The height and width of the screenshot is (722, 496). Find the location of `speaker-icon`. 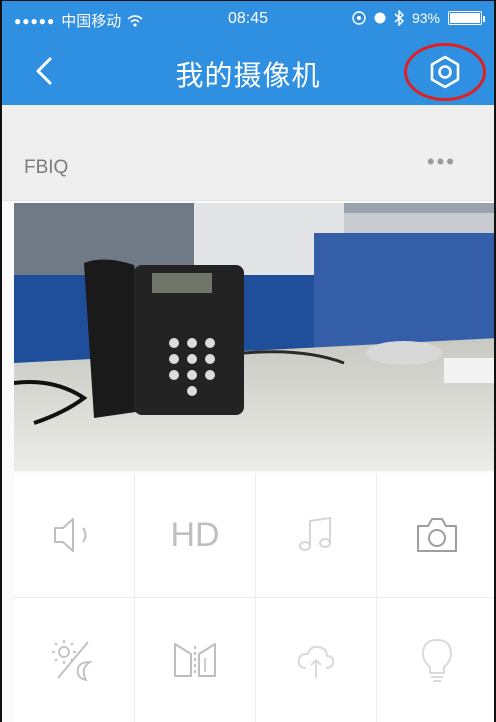

speaker-icon is located at coordinates (70, 535).